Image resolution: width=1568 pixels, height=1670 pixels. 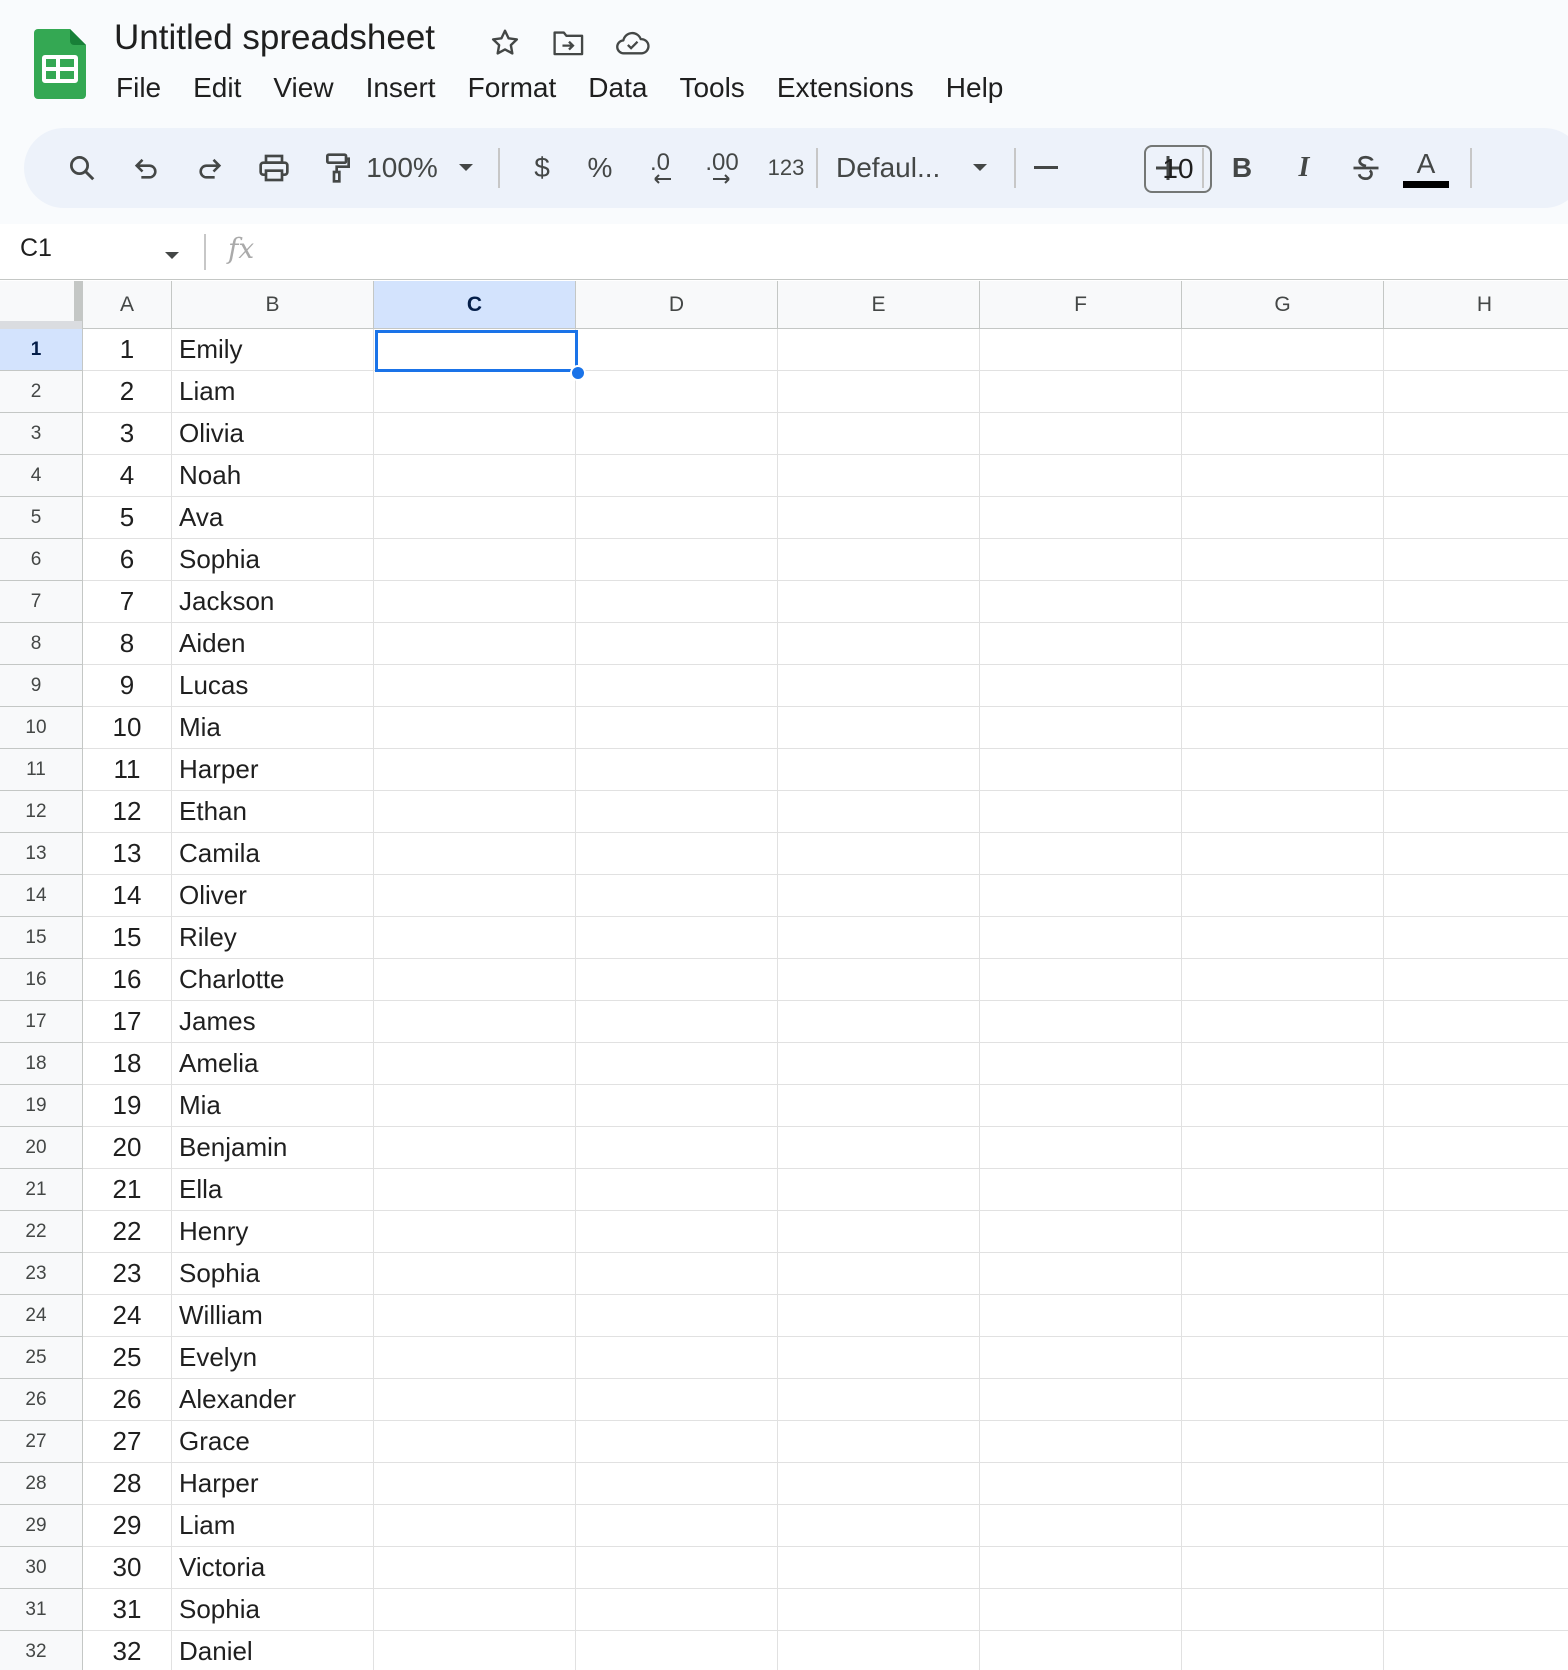 I want to click on cell-f14, so click(x=1081, y=896).